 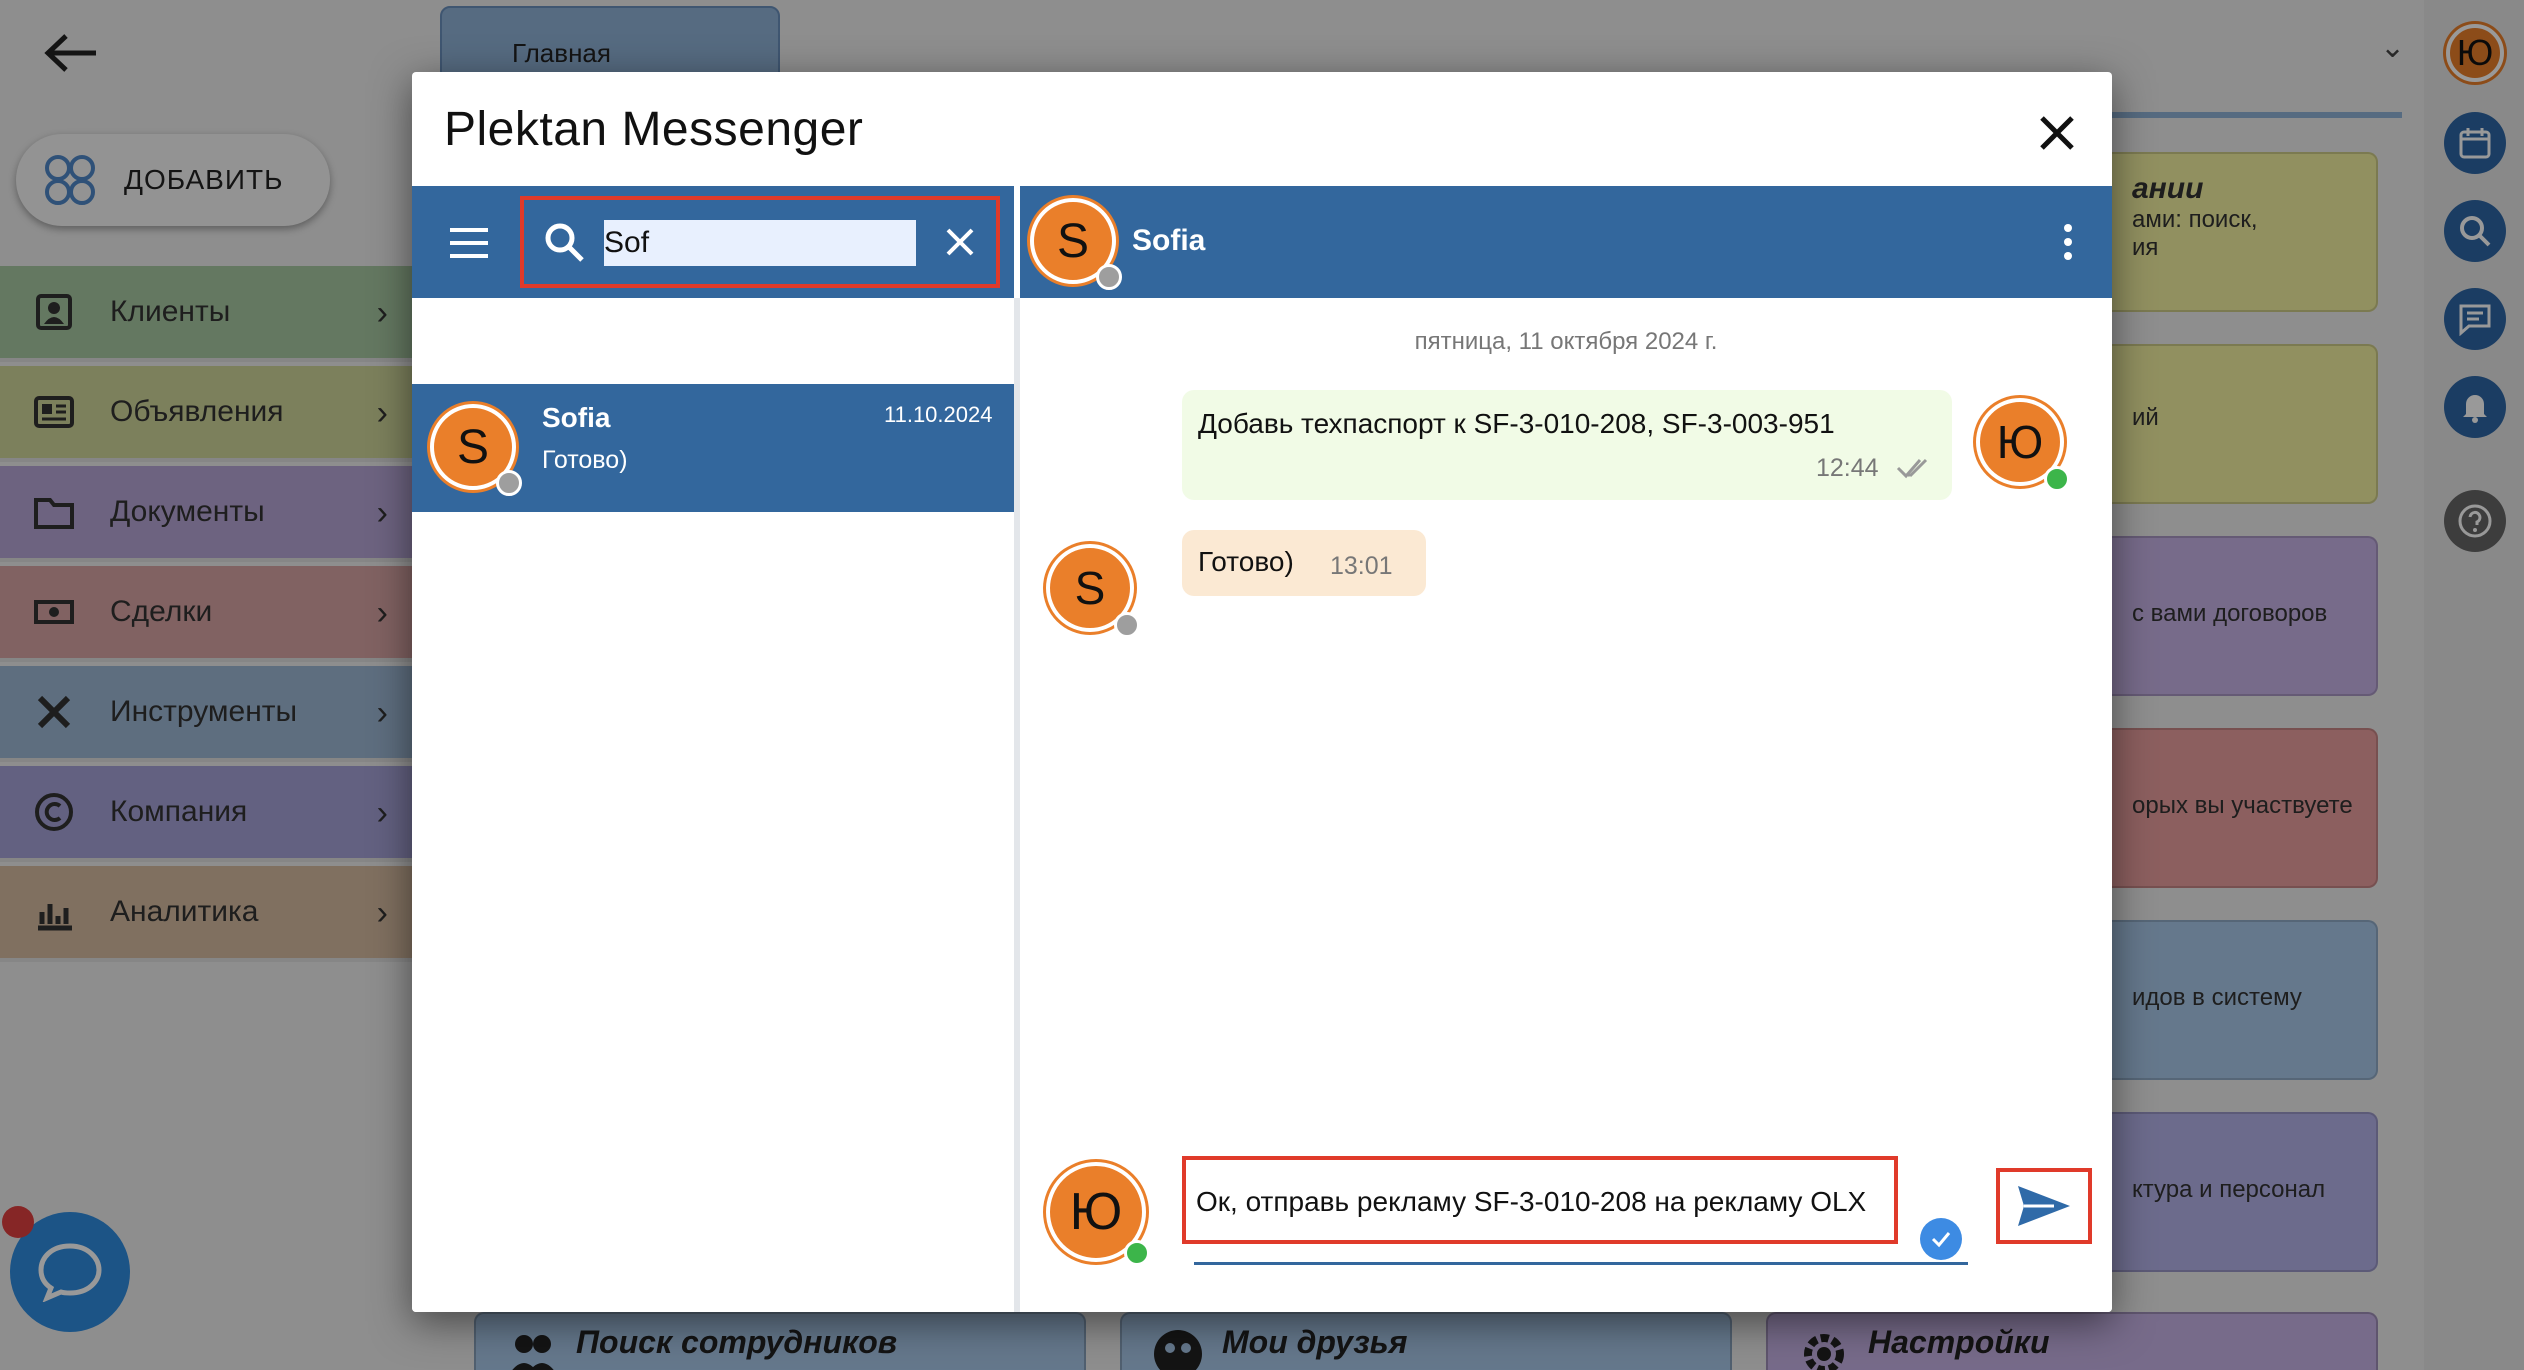 What do you see at coordinates (713, 448) in the screenshot?
I see `list-item: S Sofia Готово) 11.10.2024` at bounding box center [713, 448].